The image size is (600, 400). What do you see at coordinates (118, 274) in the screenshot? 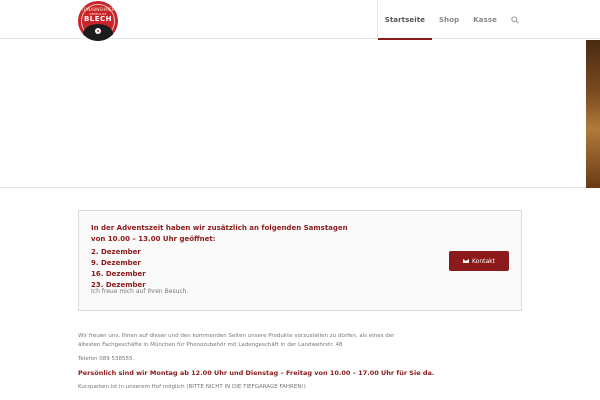
I see `notice-date: 16. Dezember` at bounding box center [118, 274].